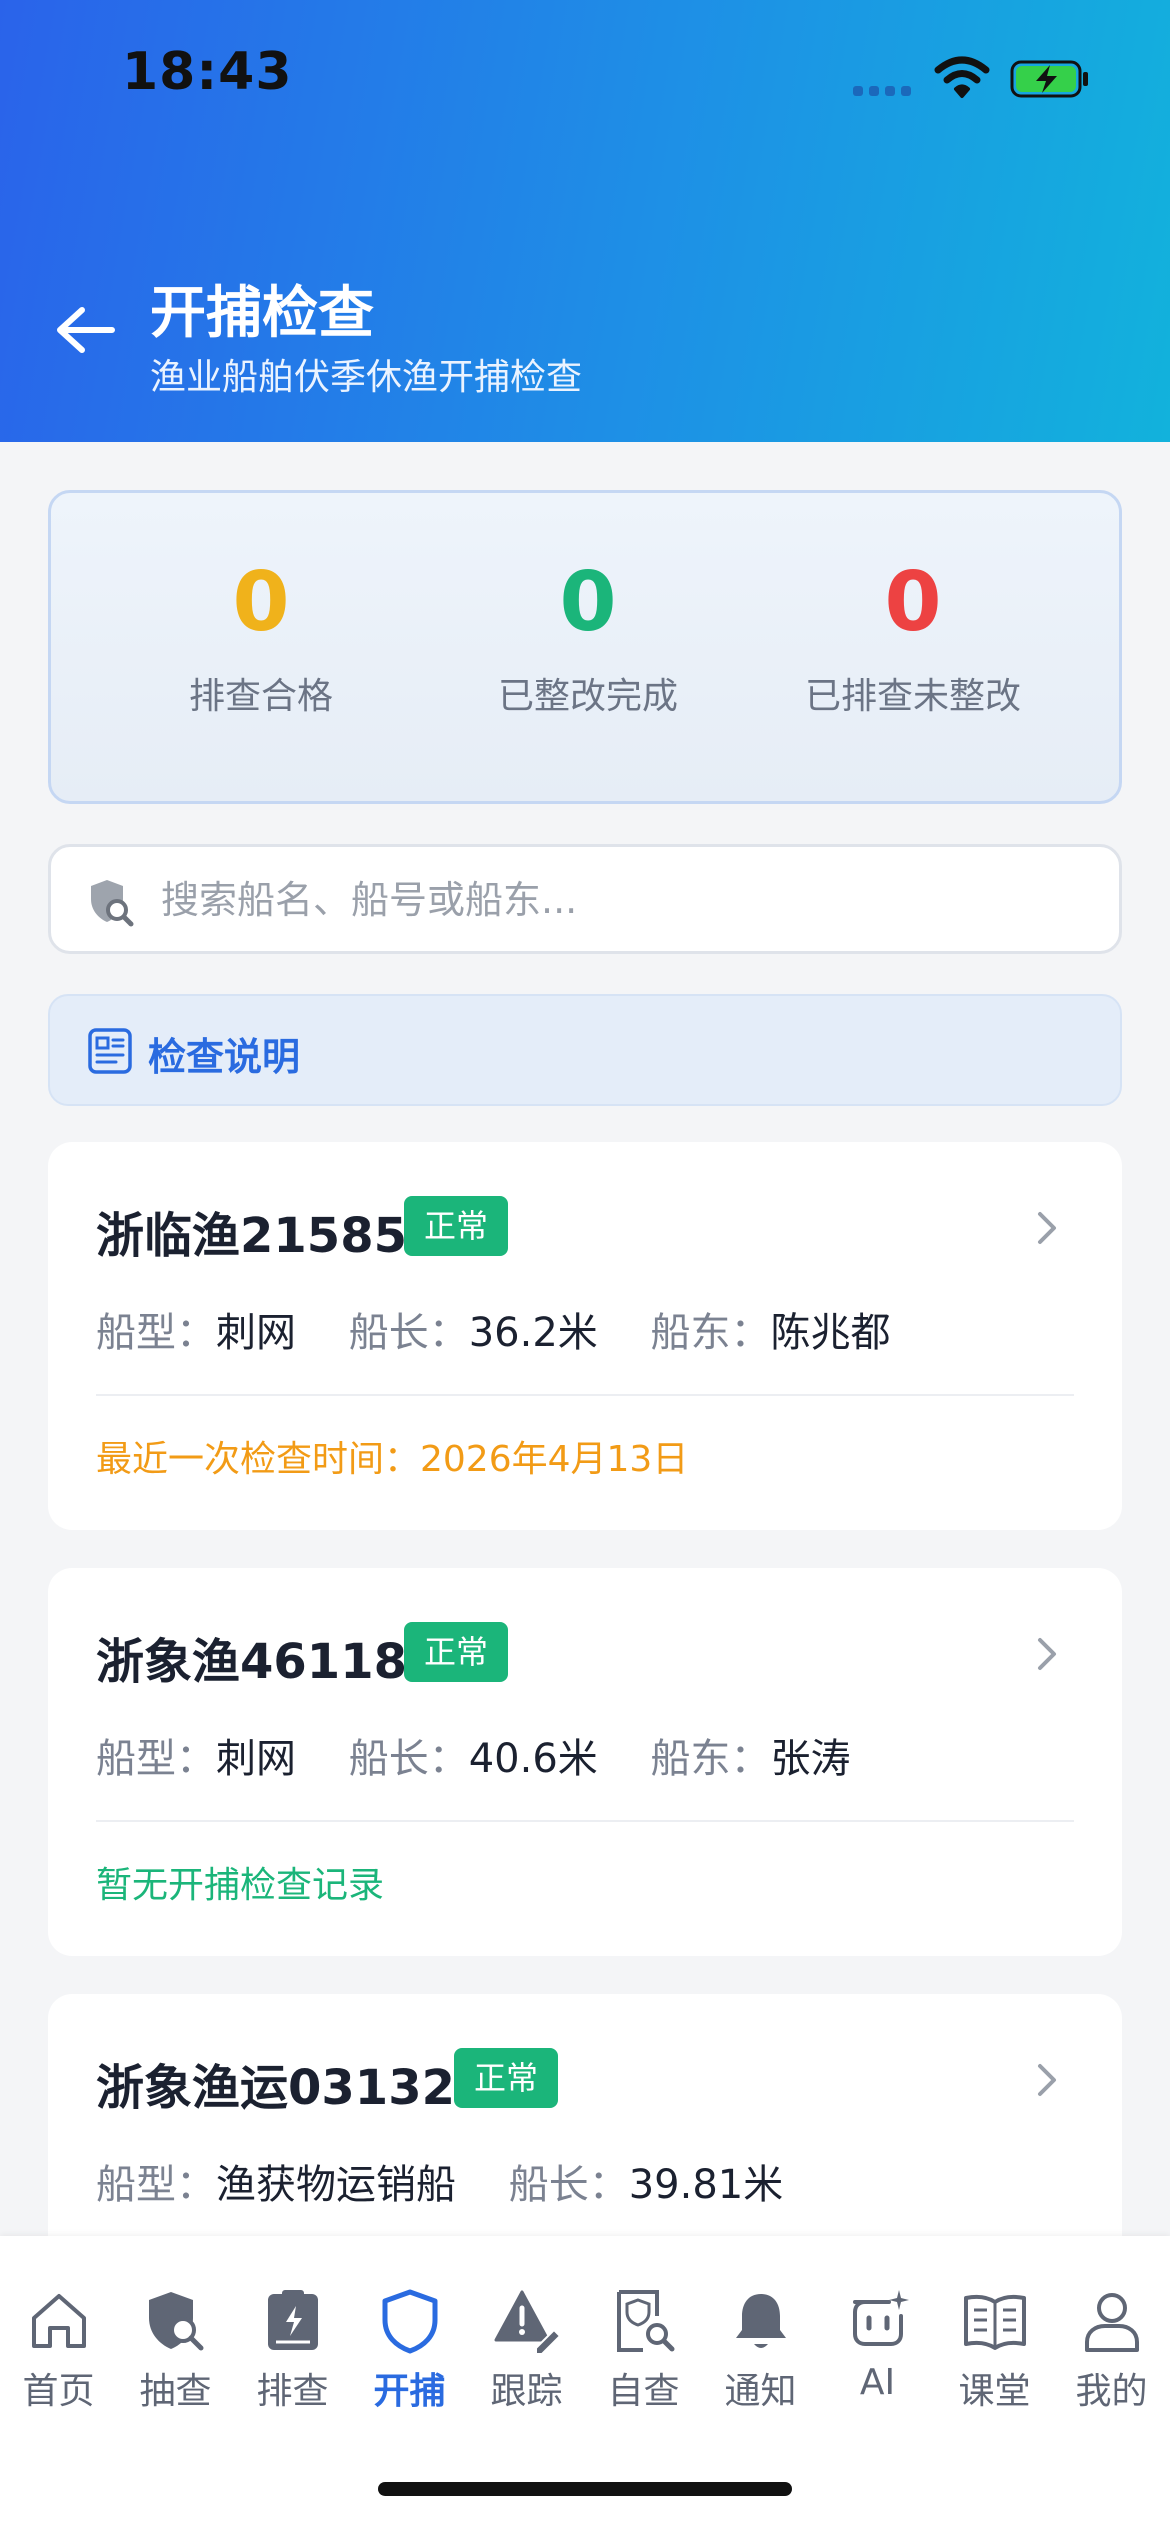 The width and height of the screenshot is (1170, 2532). Describe the element at coordinates (760, 2350) in the screenshot. I see `tab-notifications: 通知` at that location.